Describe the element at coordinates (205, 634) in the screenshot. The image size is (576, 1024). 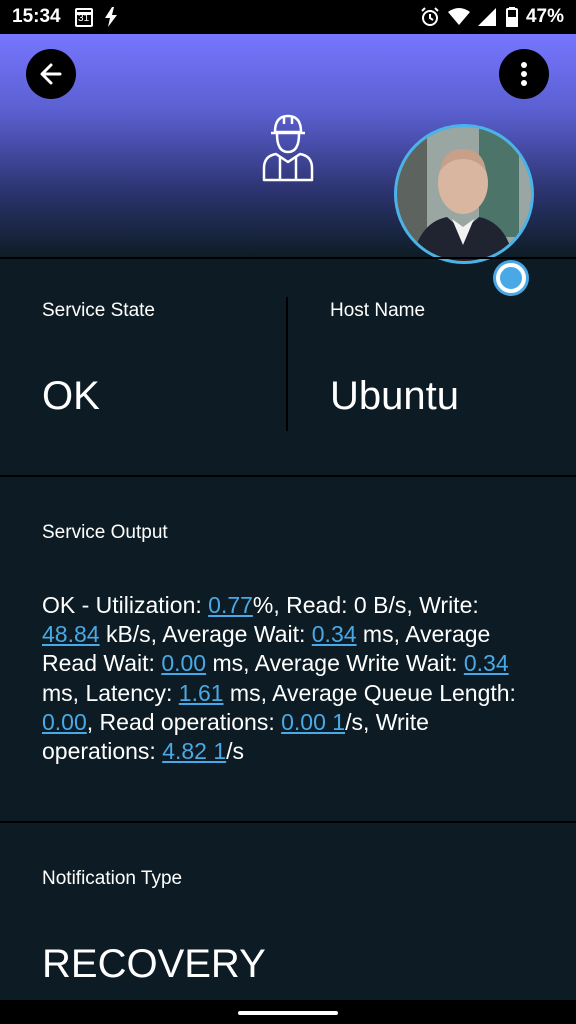
I see `output-text-segment: kB/s, Average Wait:` at that location.